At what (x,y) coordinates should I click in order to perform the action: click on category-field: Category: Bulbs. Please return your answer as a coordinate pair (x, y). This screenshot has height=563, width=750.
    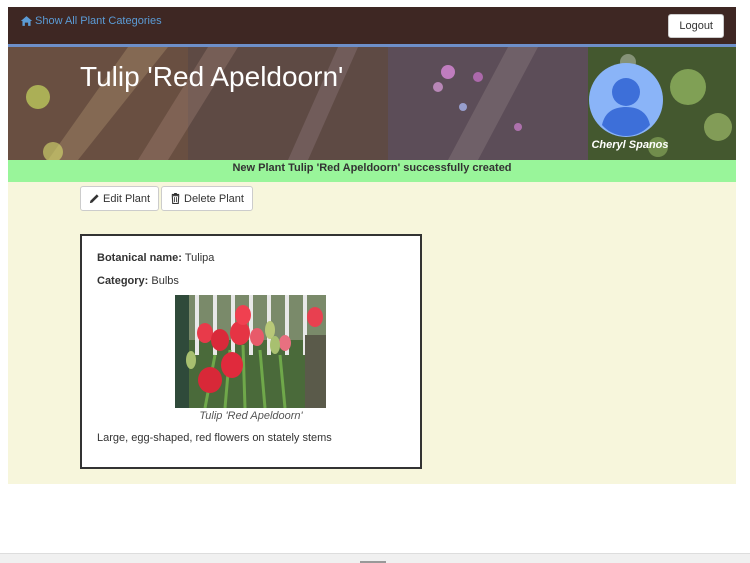
    Looking at the image, I should click on (138, 281).